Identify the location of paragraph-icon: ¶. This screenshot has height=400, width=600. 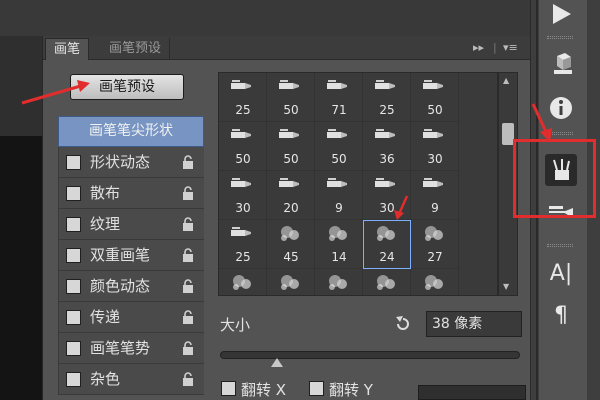
(561, 316).